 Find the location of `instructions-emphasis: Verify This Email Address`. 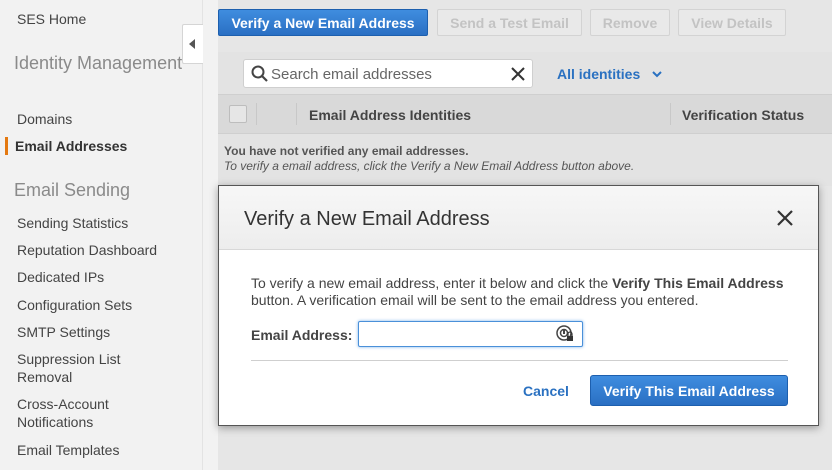

instructions-emphasis: Verify This Email Address is located at coordinates (698, 283).